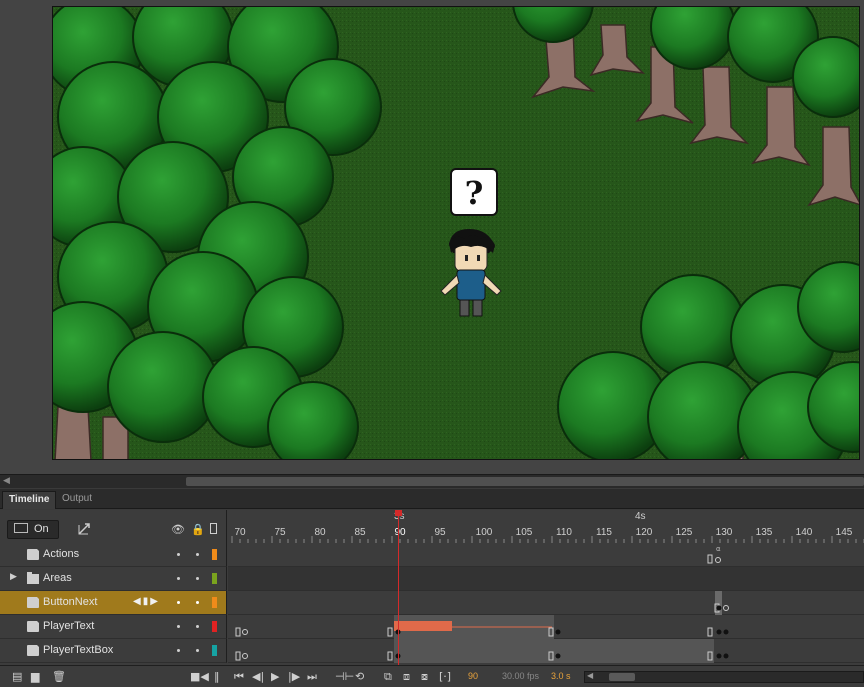 This screenshot has width=864, height=687. What do you see at coordinates (844, 532) in the screenshot?
I see `frame-tick: 145` at bounding box center [844, 532].